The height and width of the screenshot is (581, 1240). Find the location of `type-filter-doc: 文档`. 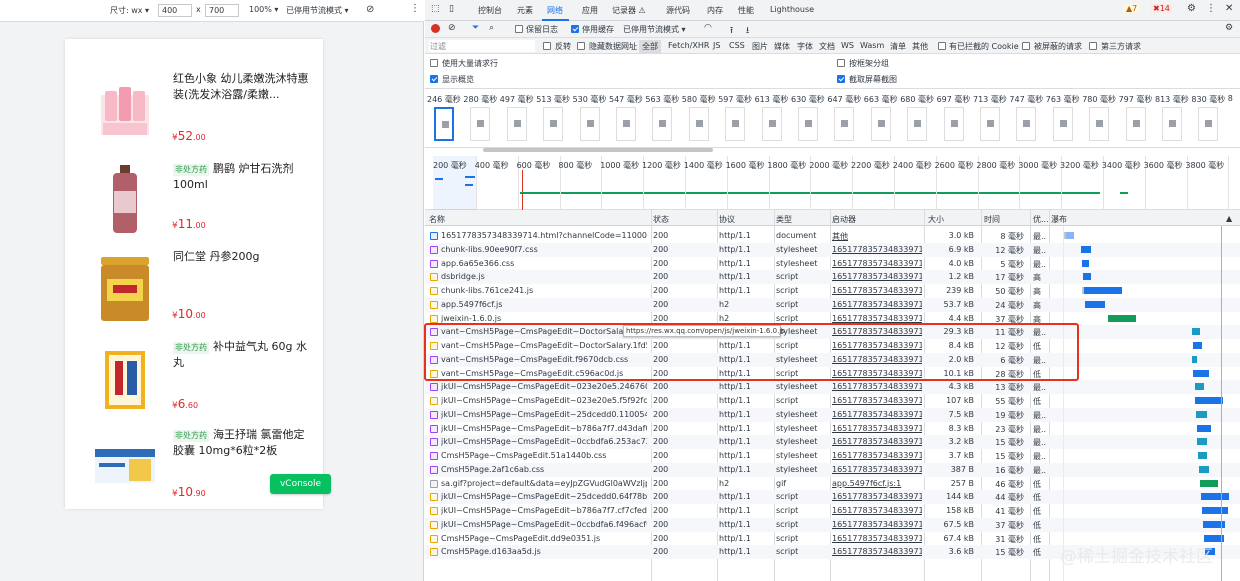

type-filter-doc: 文档 is located at coordinates (827, 46).